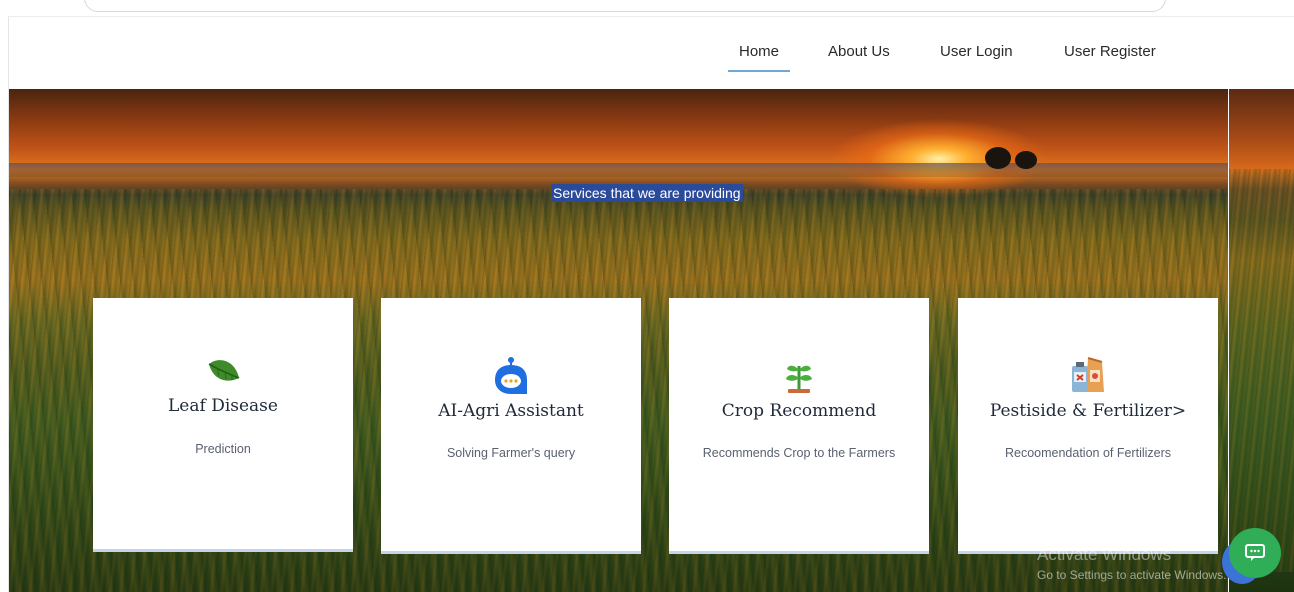 The height and width of the screenshot is (592, 1294). Describe the element at coordinates (1088, 453) in the screenshot. I see `service-card-description: Recoomendation of Fertilizers` at that location.